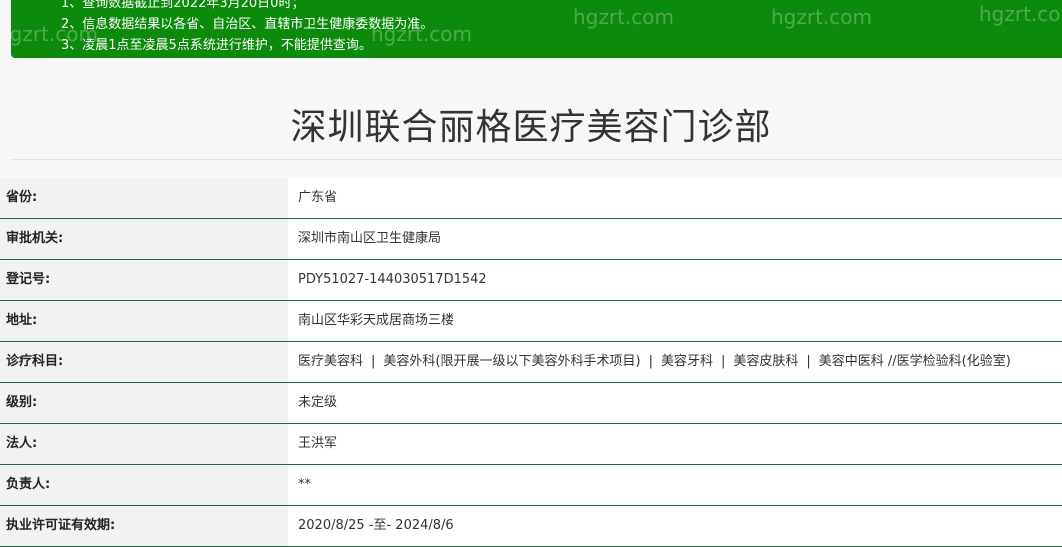 The image size is (1062, 547). Describe the element at coordinates (144, 485) in the screenshot. I see `row-label: 负责人:` at that location.